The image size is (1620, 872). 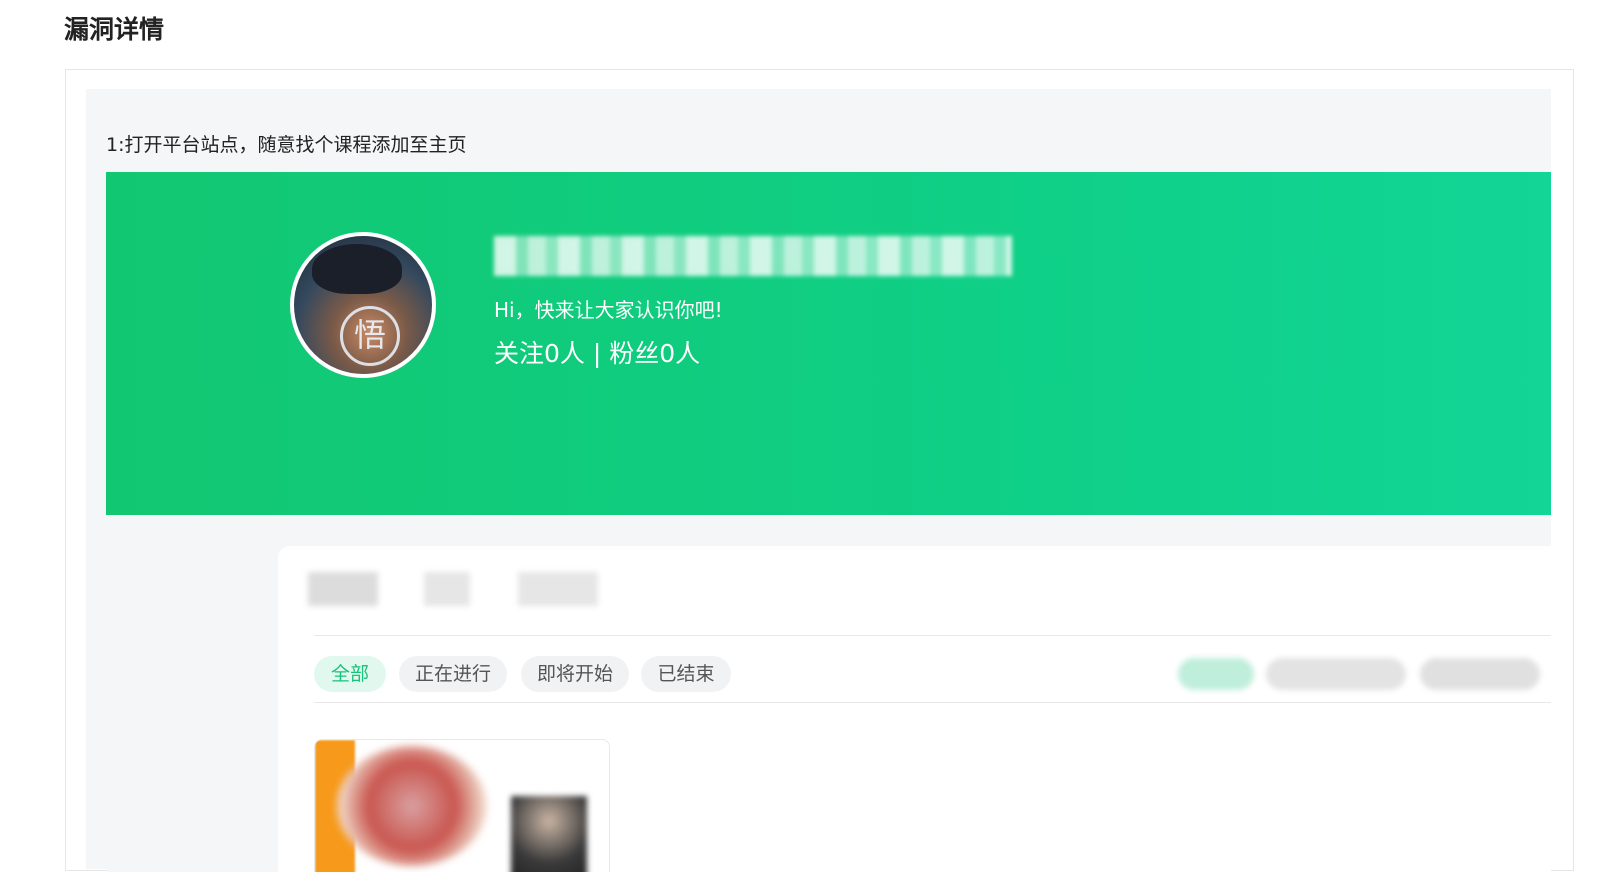 What do you see at coordinates (753, 256) in the screenshot?
I see `username-redacted` at bounding box center [753, 256].